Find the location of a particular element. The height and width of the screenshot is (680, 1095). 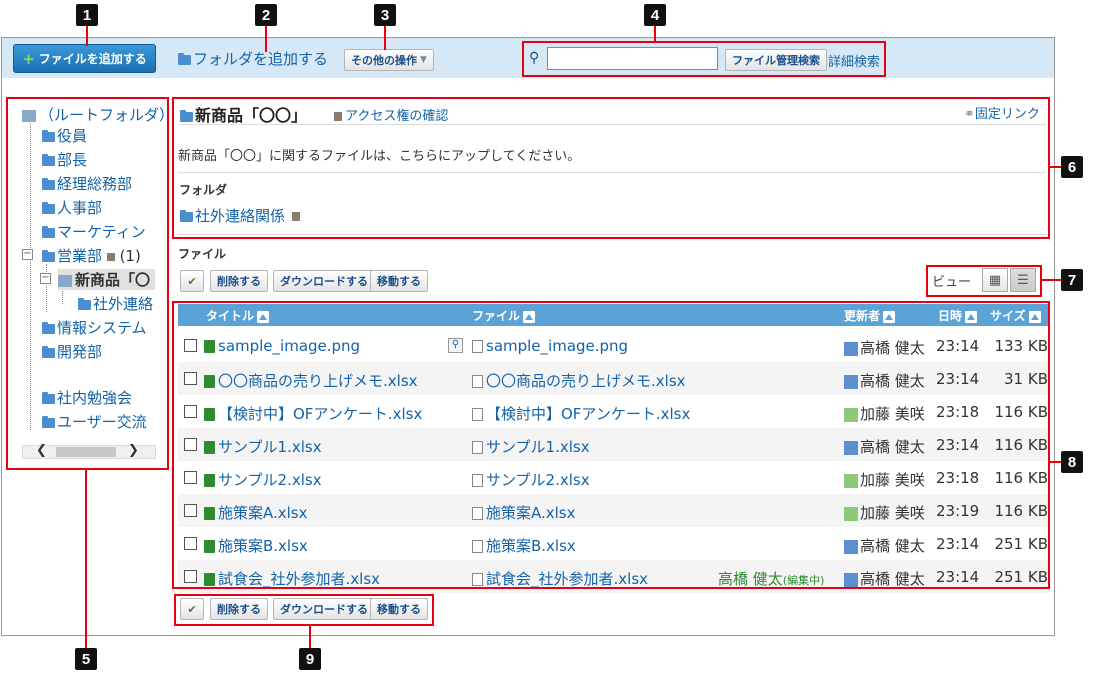

callout-2: 2 is located at coordinates (266, 15).